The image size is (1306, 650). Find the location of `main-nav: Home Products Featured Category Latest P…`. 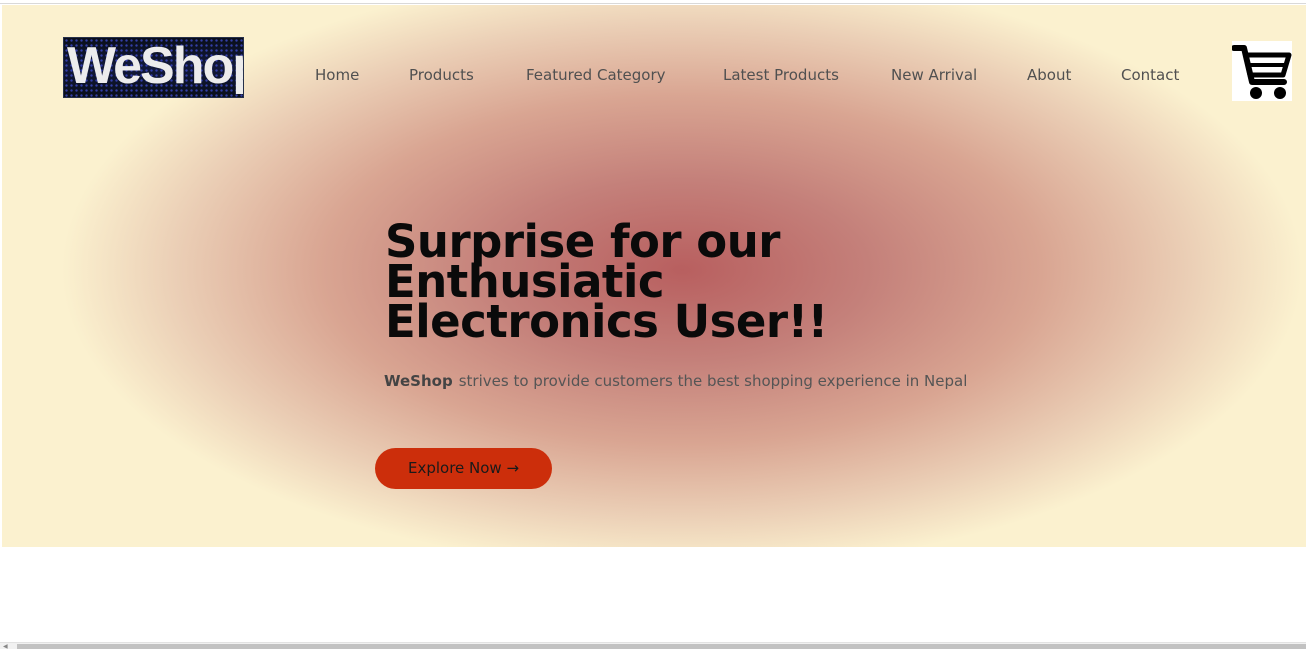

main-nav: Home Products Featured Category Latest P… is located at coordinates (758, 75).